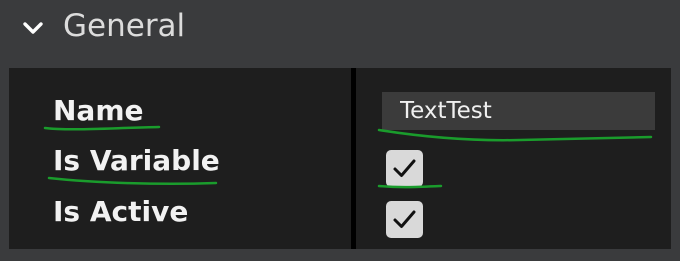  I want to click on property-label-is-active: Is Active, so click(121, 211).